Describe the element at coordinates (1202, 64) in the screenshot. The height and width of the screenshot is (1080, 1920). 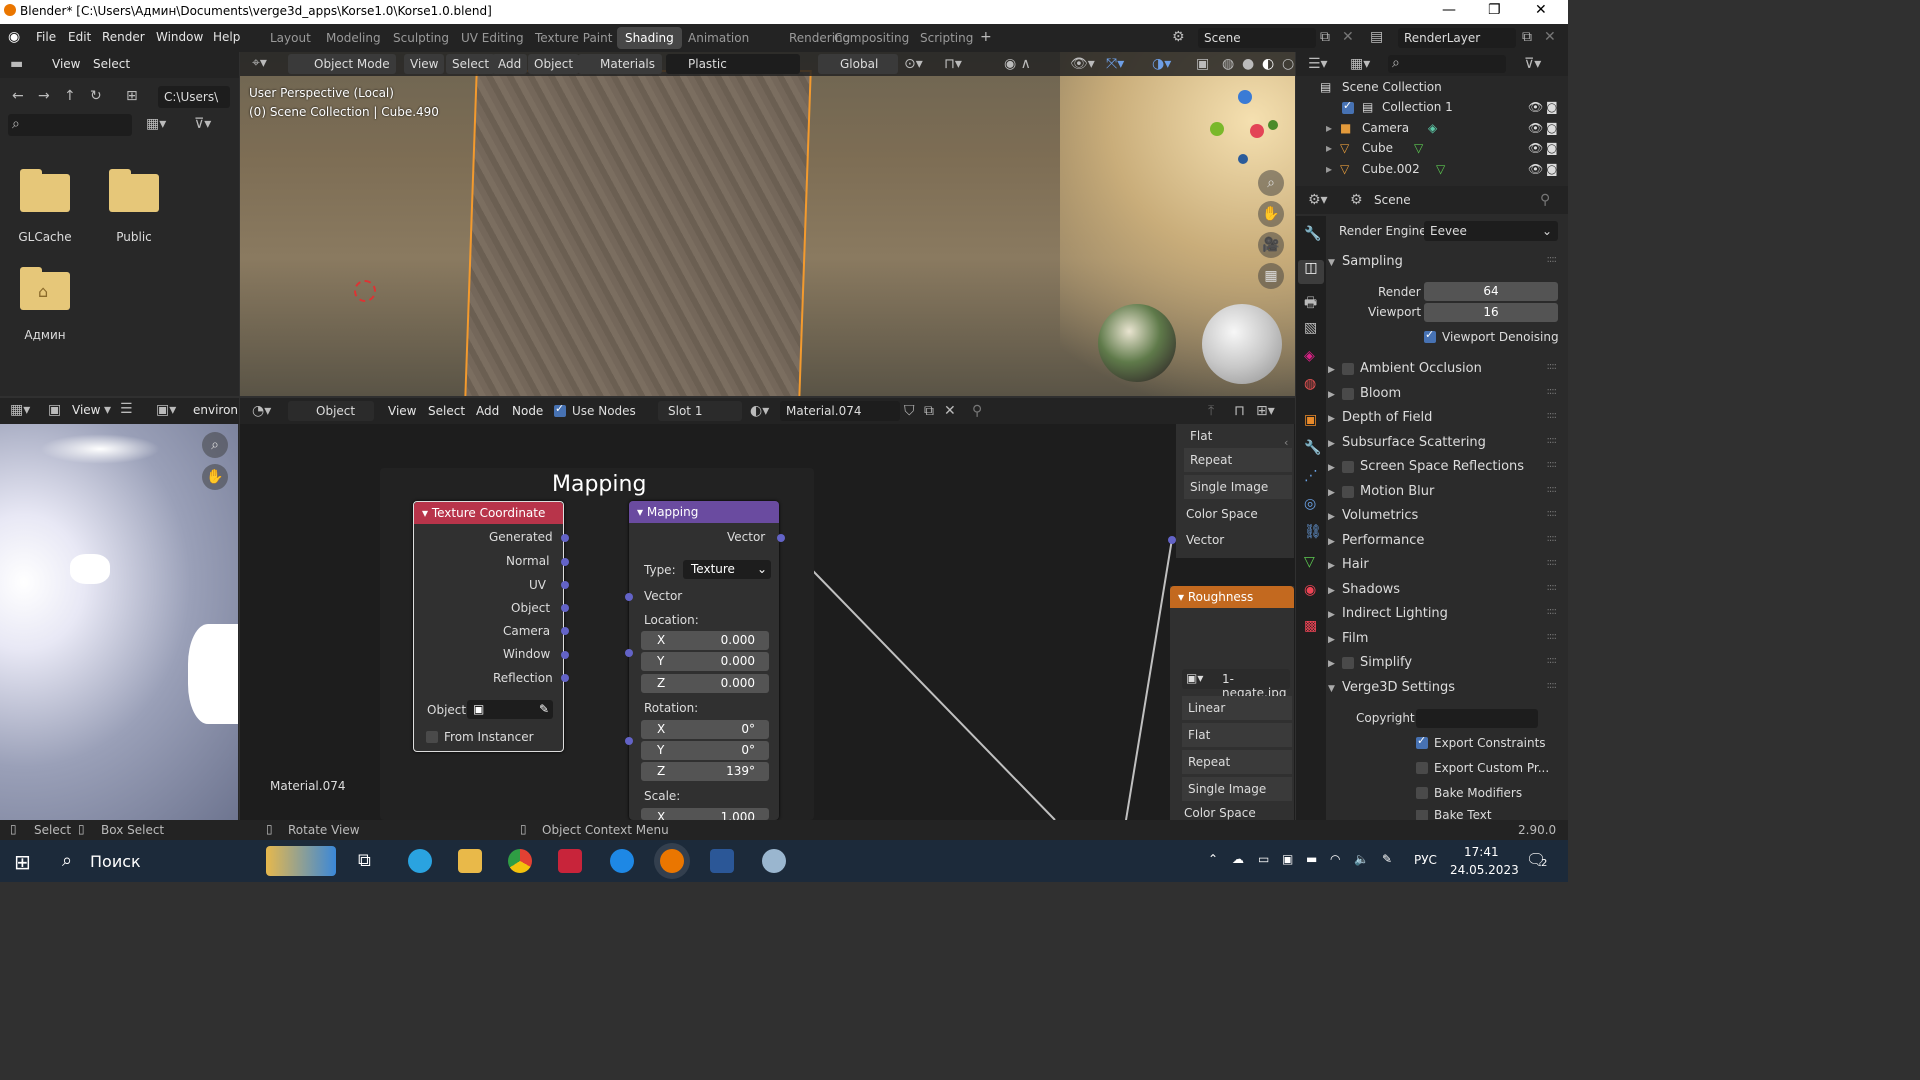
I see `xray-icon: ▣` at that location.